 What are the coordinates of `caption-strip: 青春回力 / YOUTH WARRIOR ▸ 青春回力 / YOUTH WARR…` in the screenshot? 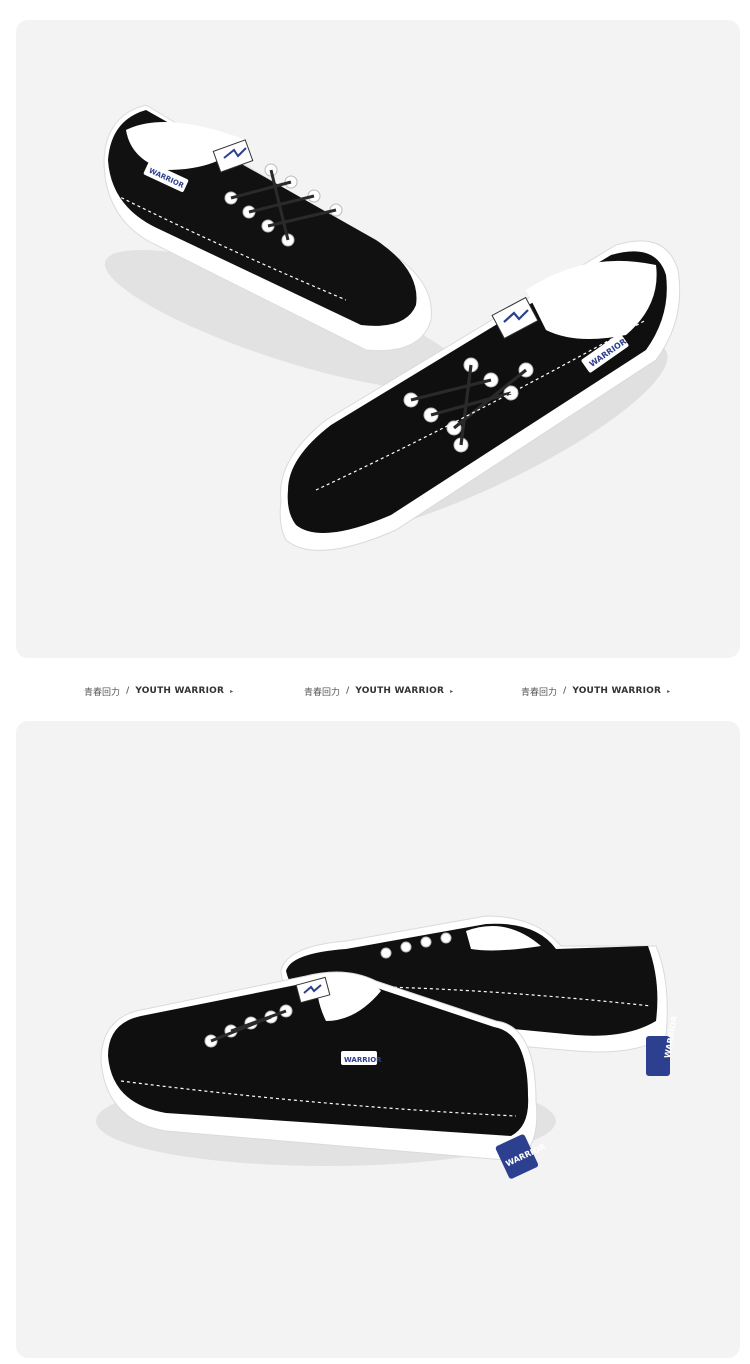 It's located at (375, 691).